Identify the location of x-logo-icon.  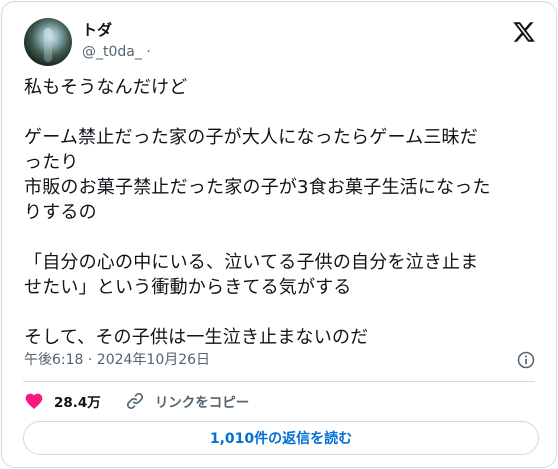
(524, 32).